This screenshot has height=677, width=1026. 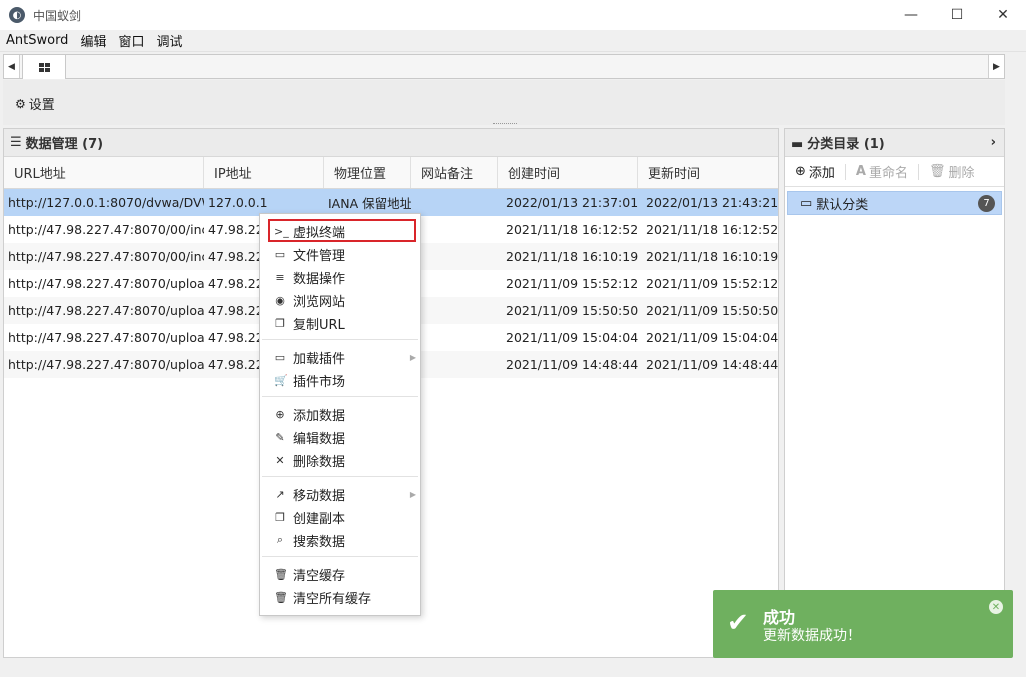 What do you see at coordinates (281, 380) in the screenshot?
I see `cart-icon: 🛒` at bounding box center [281, 380].